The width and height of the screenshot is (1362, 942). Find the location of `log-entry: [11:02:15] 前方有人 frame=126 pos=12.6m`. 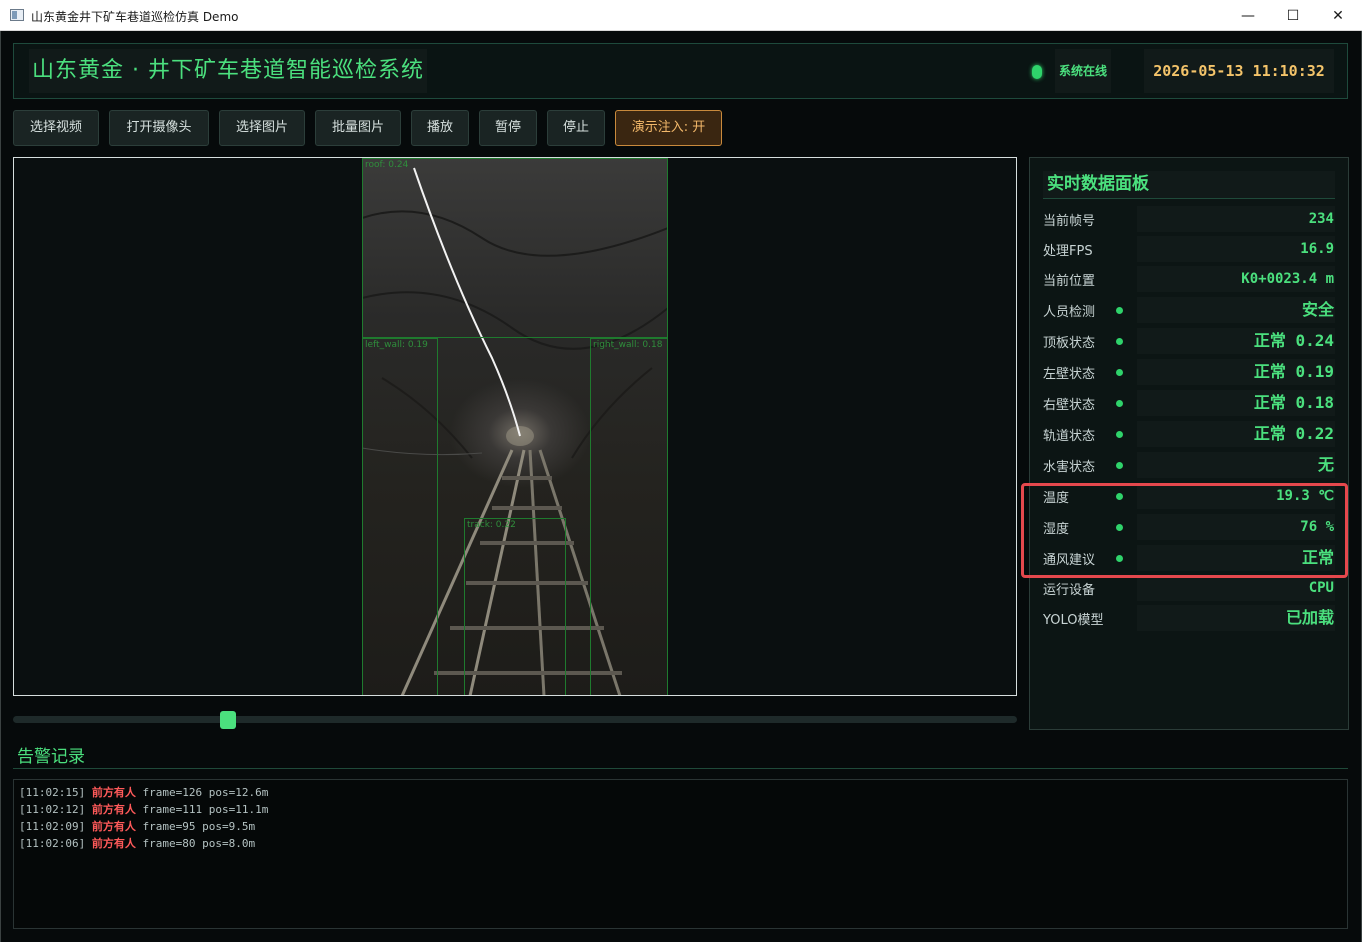

log-entry: [11:02:15] 前方有人 frame=126 pos=12.6m is located at coordinates (680, 792).